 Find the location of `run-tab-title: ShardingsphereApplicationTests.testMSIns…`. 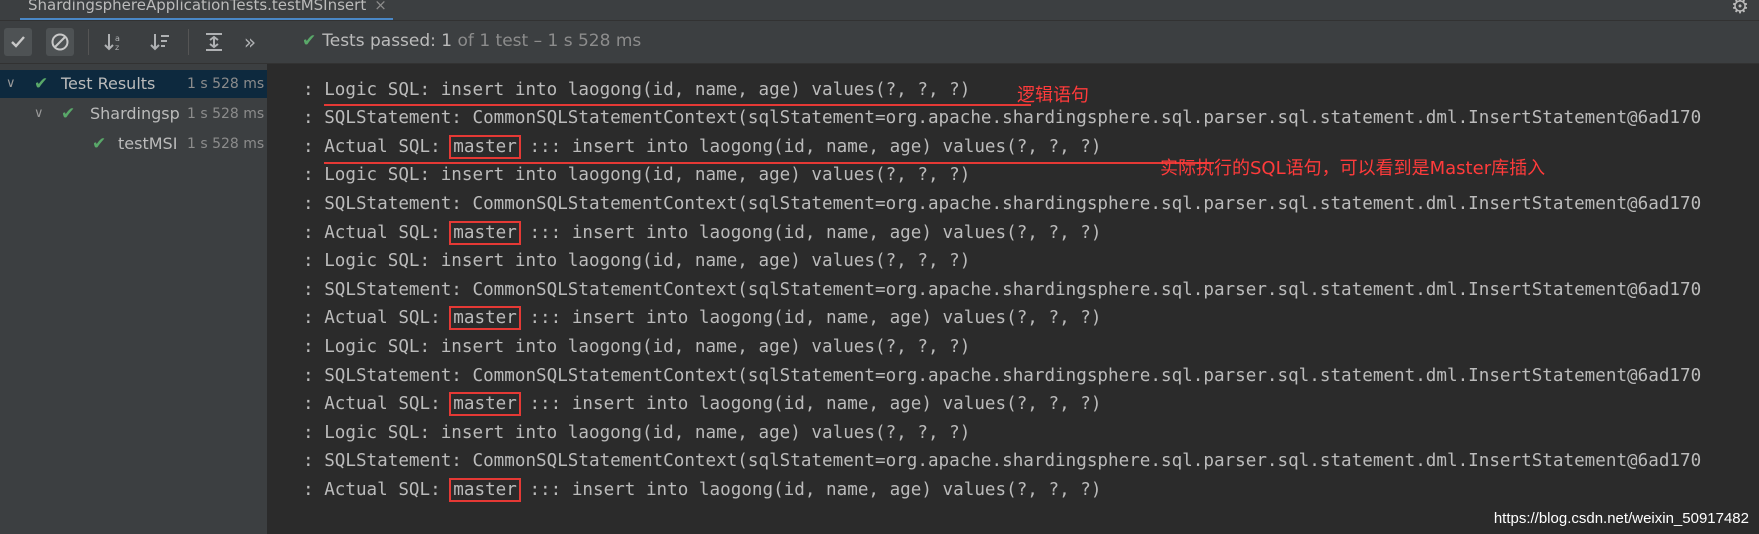

run-tab-title: ShardingsphereApplicationTests.testMSIns… is located at coordinates (197, 7).